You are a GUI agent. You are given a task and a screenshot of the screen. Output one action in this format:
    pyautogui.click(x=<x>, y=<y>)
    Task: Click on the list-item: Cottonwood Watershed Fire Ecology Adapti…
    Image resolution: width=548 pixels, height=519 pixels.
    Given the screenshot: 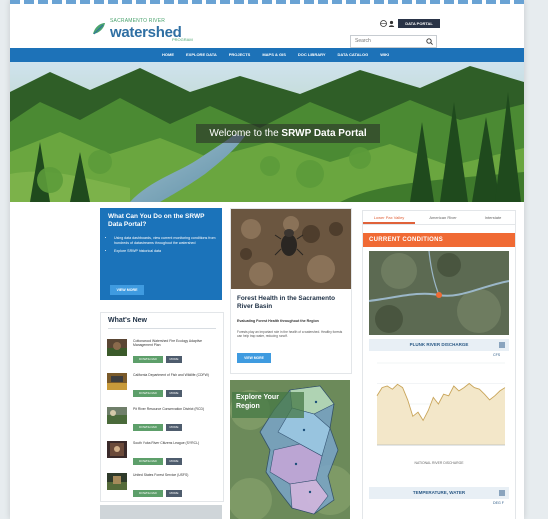 What is the action you would take?
    pyautogui.click(x=163, y=354)
    